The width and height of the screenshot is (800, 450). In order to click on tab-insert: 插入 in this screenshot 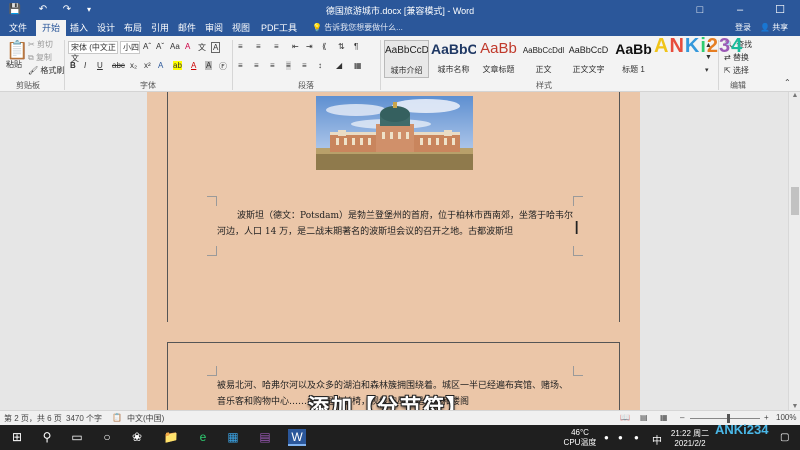, I will do `click(79, 28)`.